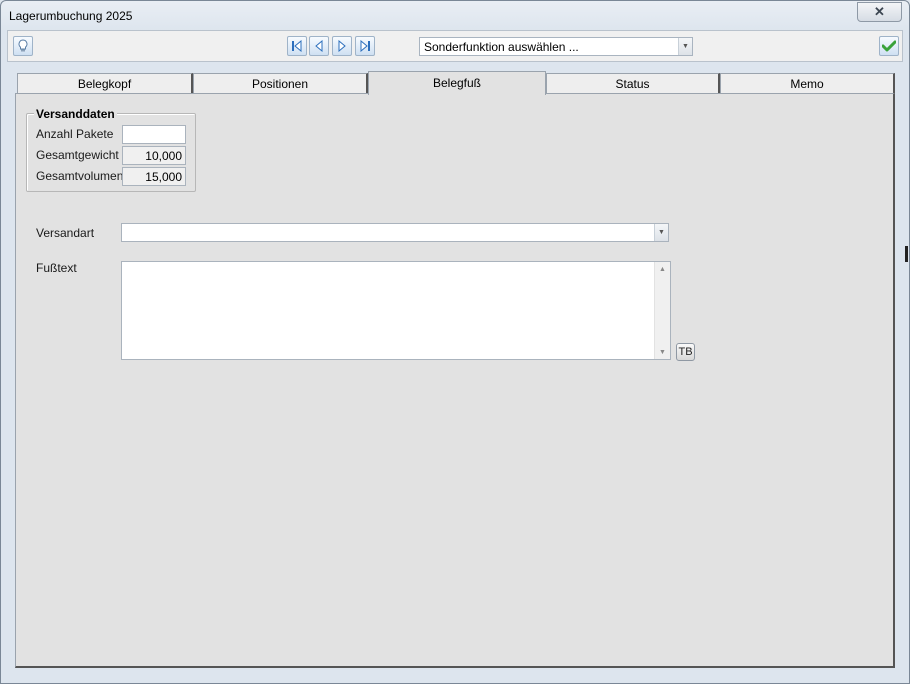 This screenshot has width=910, height=684. I want to click on special-function-dropdown-button: ▼, so click(685, 46).